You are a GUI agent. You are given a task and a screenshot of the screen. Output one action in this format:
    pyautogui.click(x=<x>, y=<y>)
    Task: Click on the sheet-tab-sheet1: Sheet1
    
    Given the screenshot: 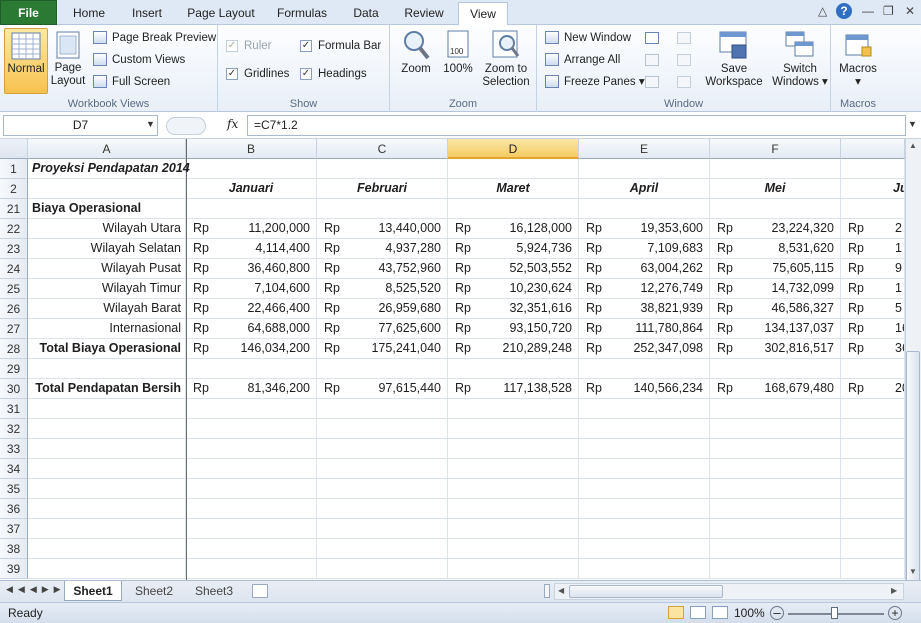 What is the action you would take?
    pyautogui.click(x=93, y=591)
    